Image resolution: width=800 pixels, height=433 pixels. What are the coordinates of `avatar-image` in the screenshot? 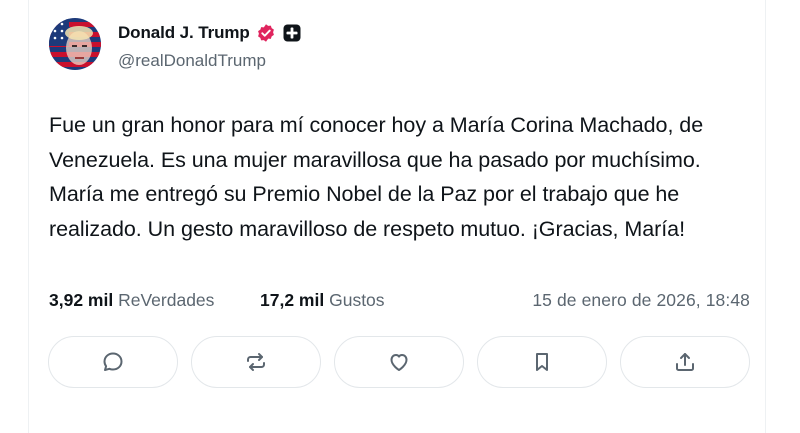 It's located at (75, 44).